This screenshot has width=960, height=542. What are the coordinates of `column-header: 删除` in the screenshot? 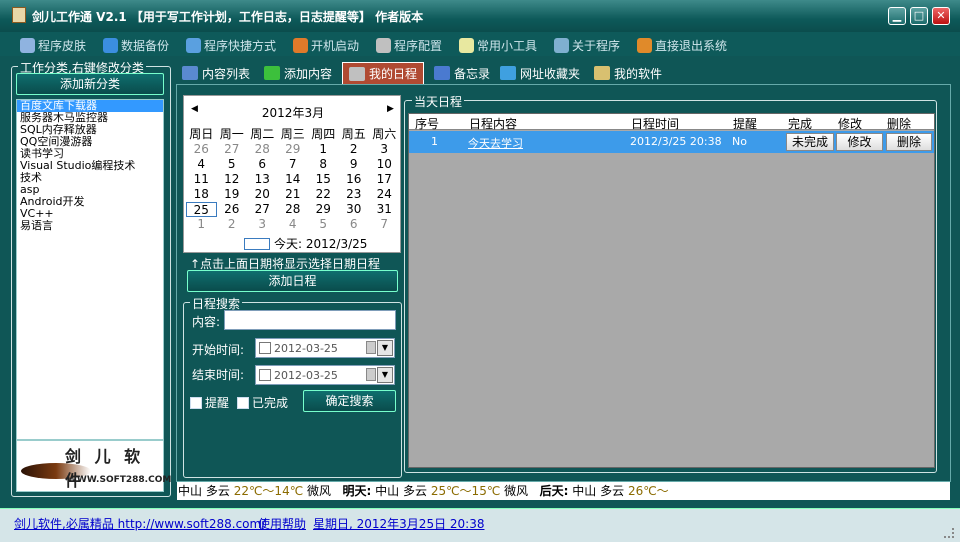 It's located at (899, 123).